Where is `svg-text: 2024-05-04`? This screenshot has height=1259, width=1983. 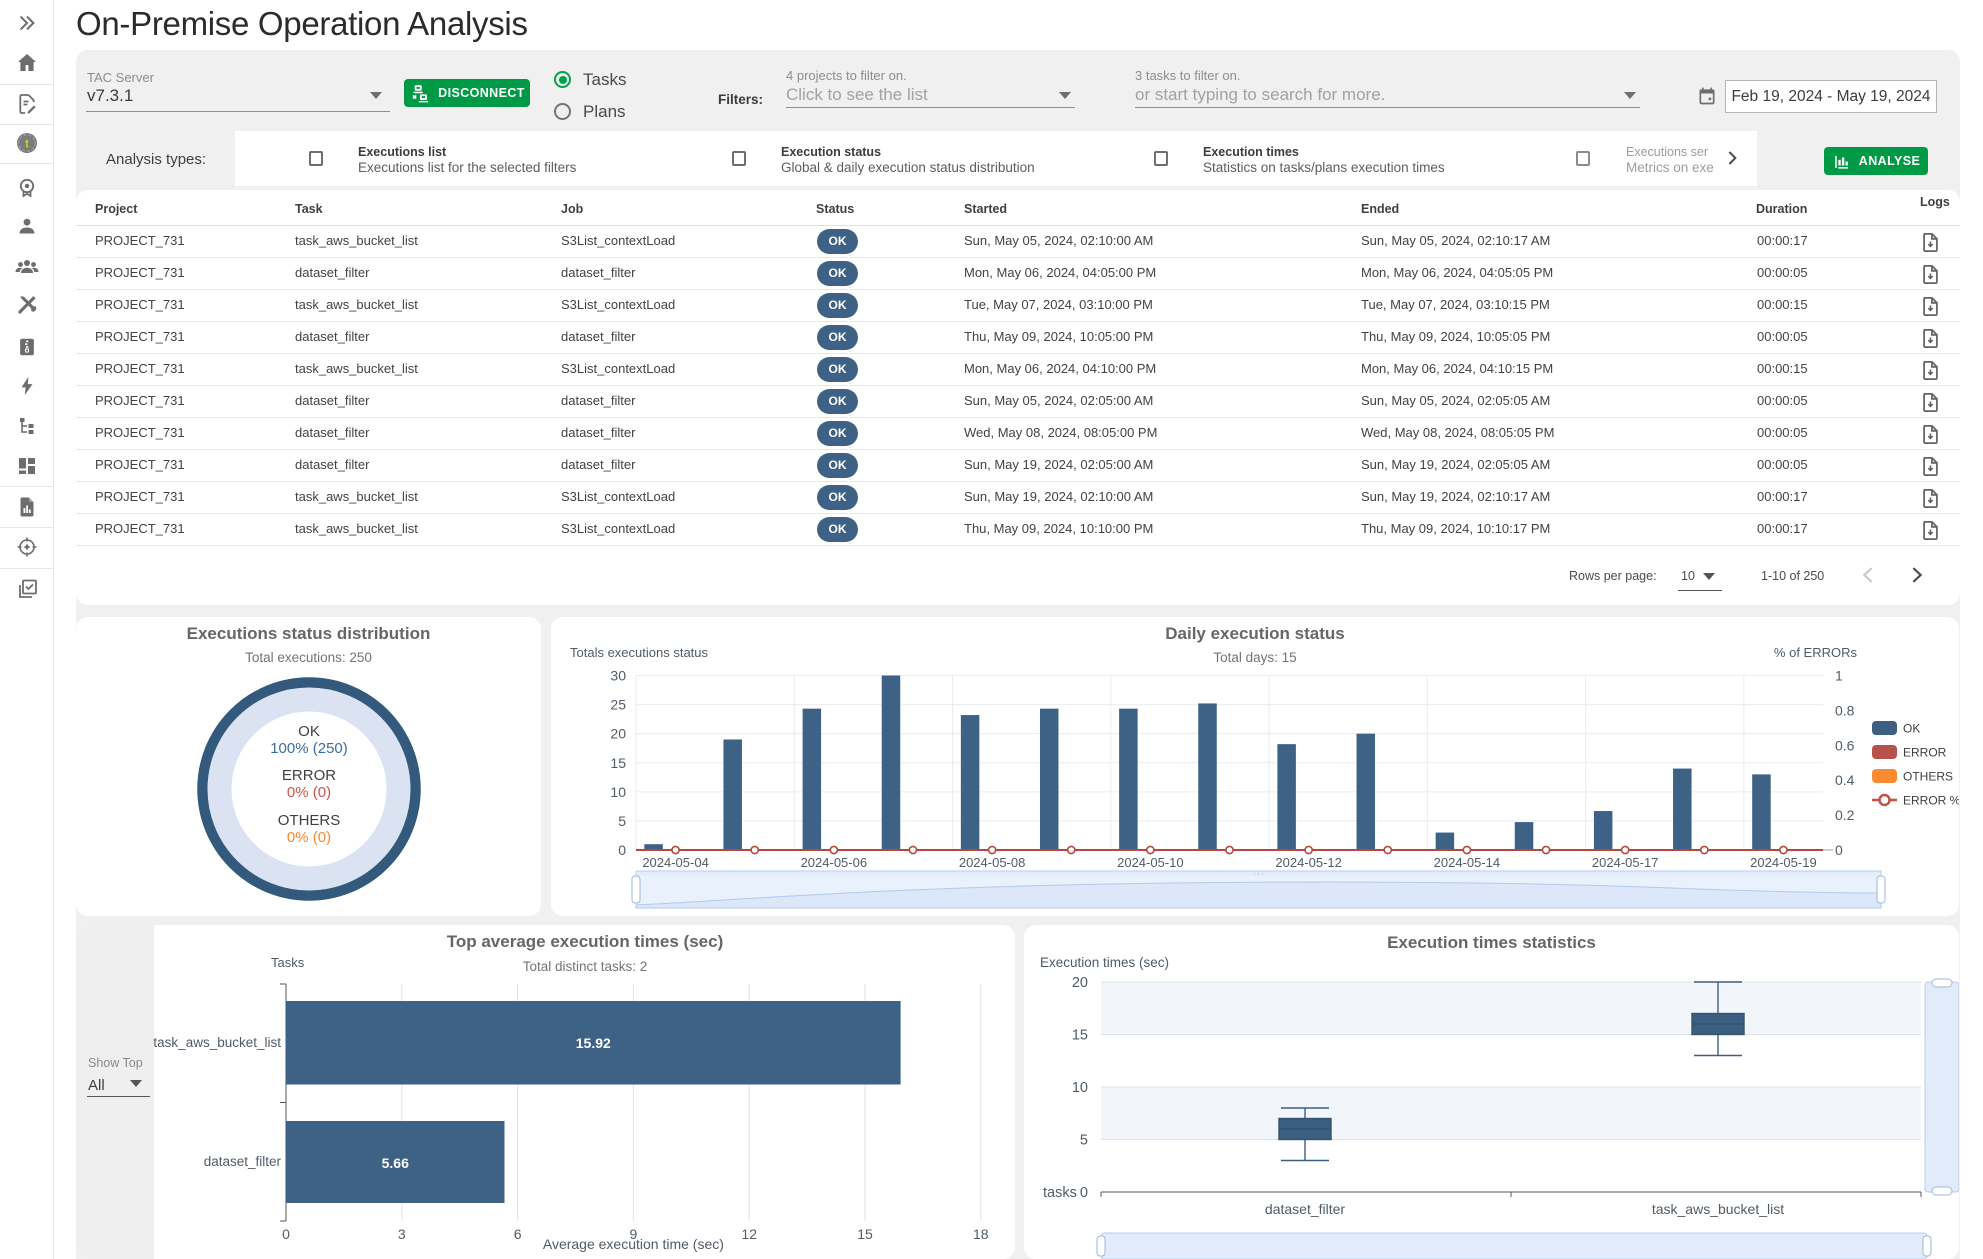
svg-text: 2024-05-04 is located at coordinates (675, 862).